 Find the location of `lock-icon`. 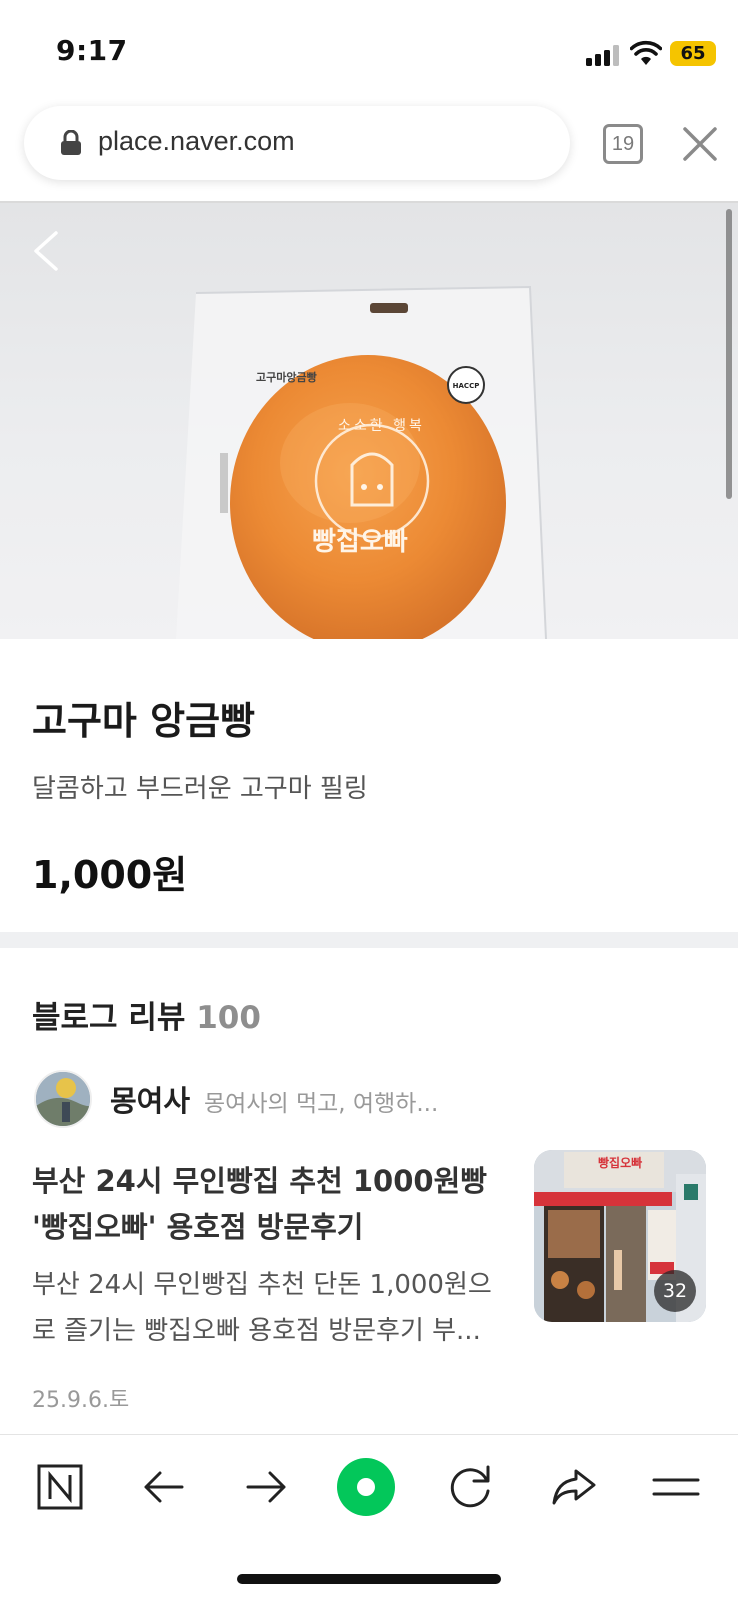

lock-icon is located at coordinates (71, 142).